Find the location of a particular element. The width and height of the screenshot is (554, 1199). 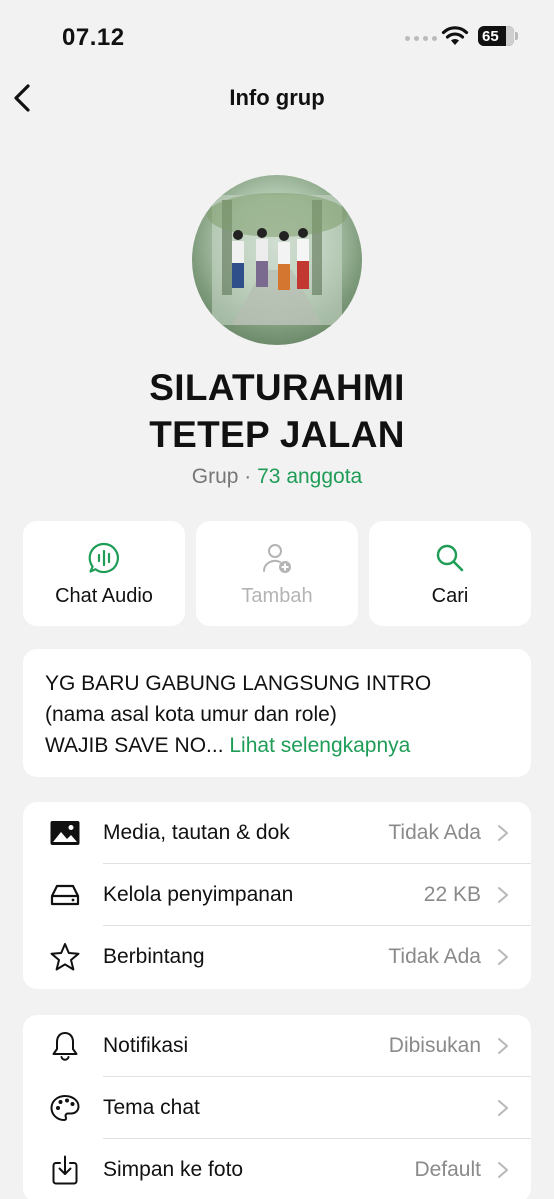

group-subtitle: Grup · 73 anggota is located at coordinates (277, 477).